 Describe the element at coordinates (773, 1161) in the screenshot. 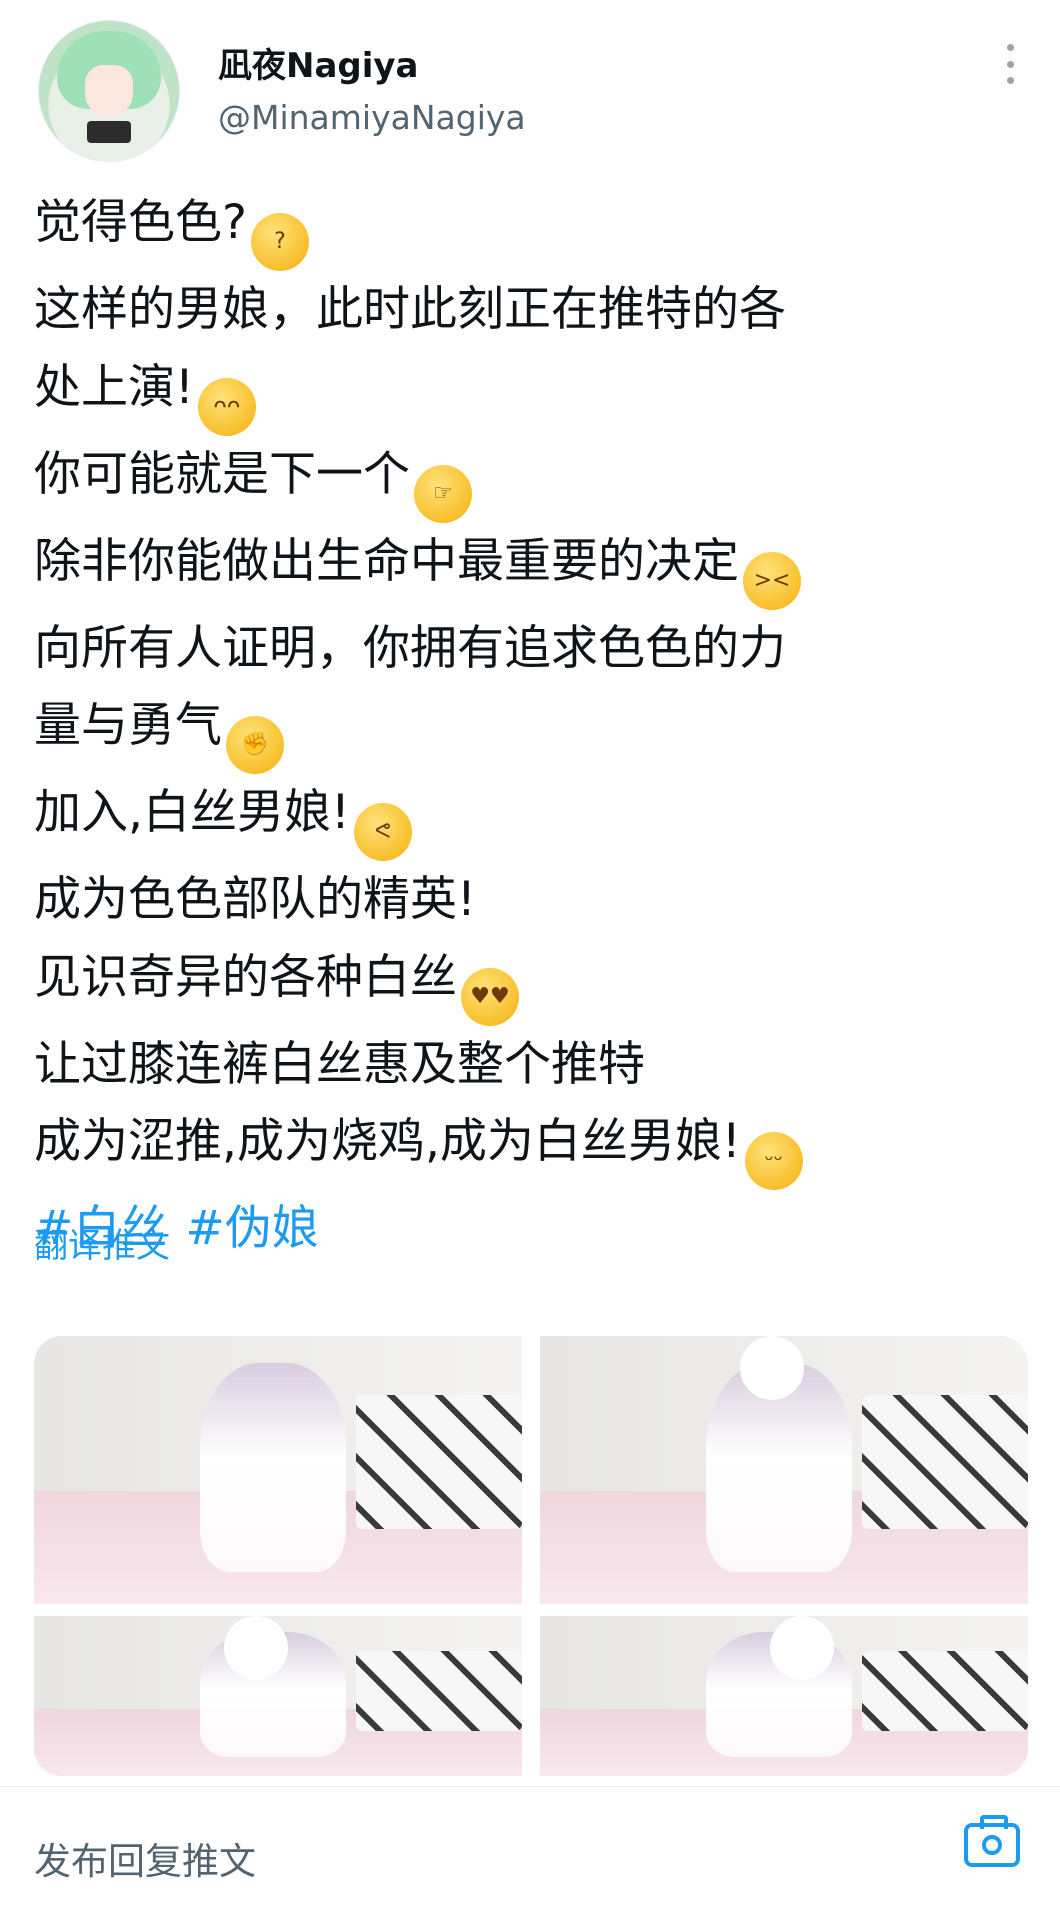

I see `drooling-face-icon: ᵕᵕ` at that location.